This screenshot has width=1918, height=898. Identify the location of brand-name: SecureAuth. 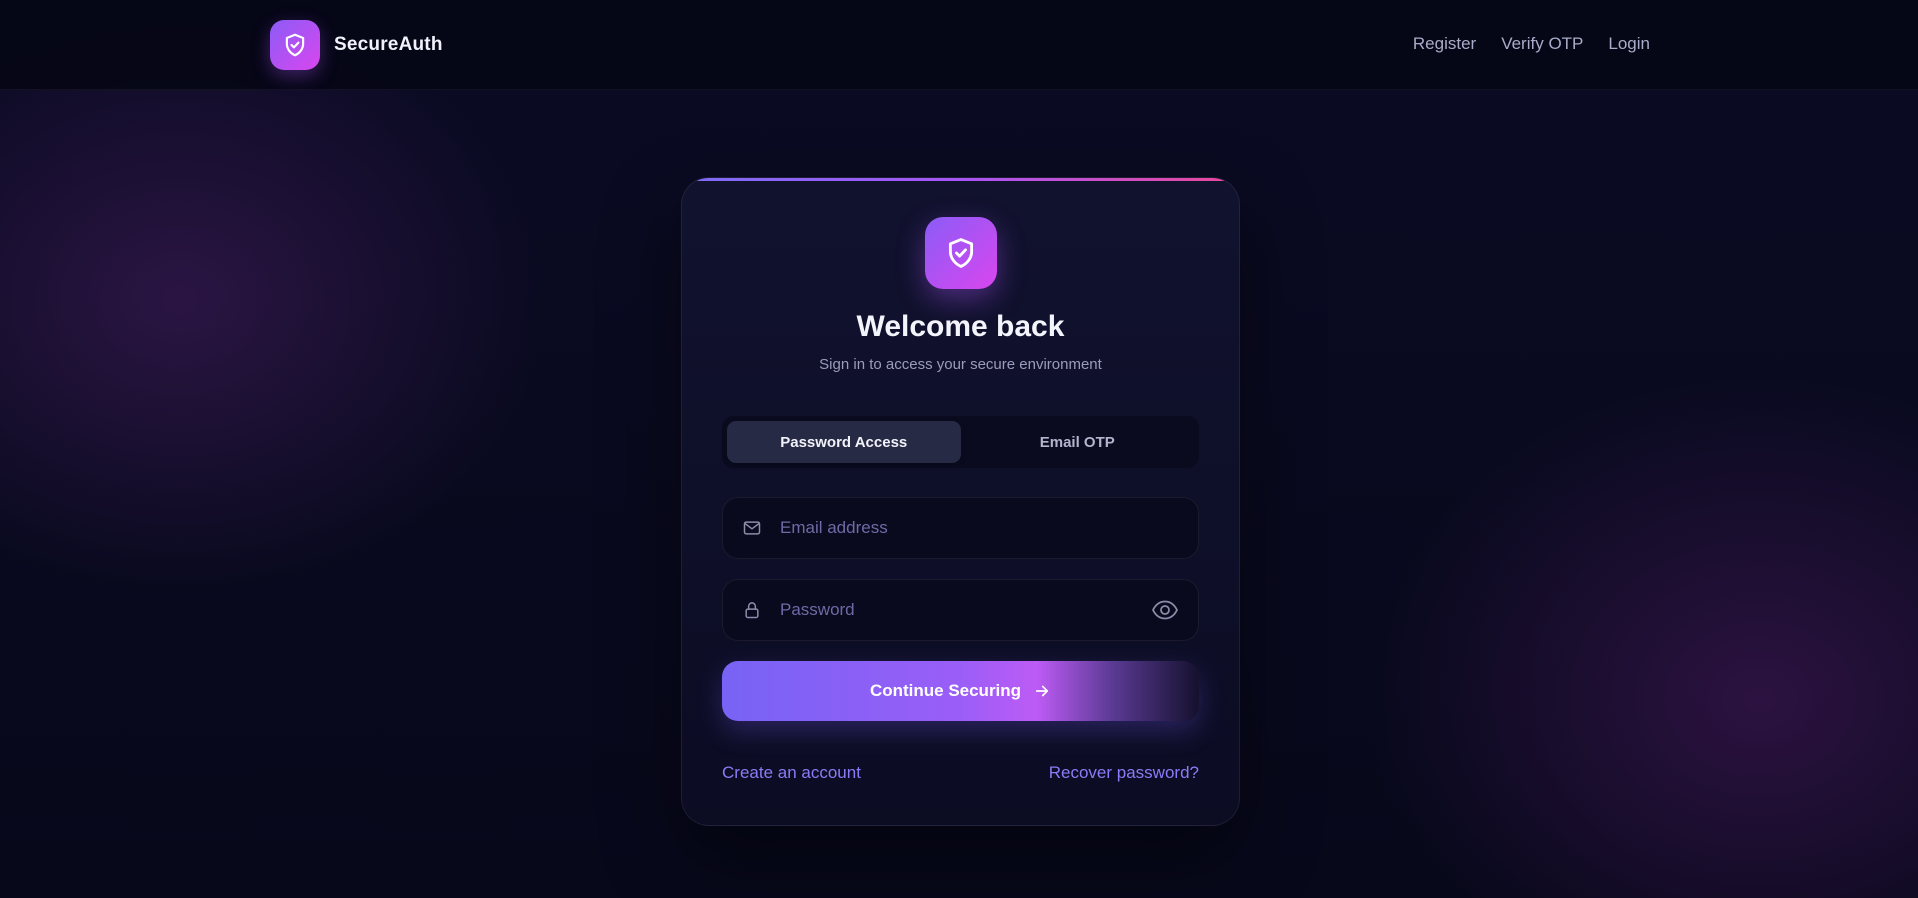
(388, 44).